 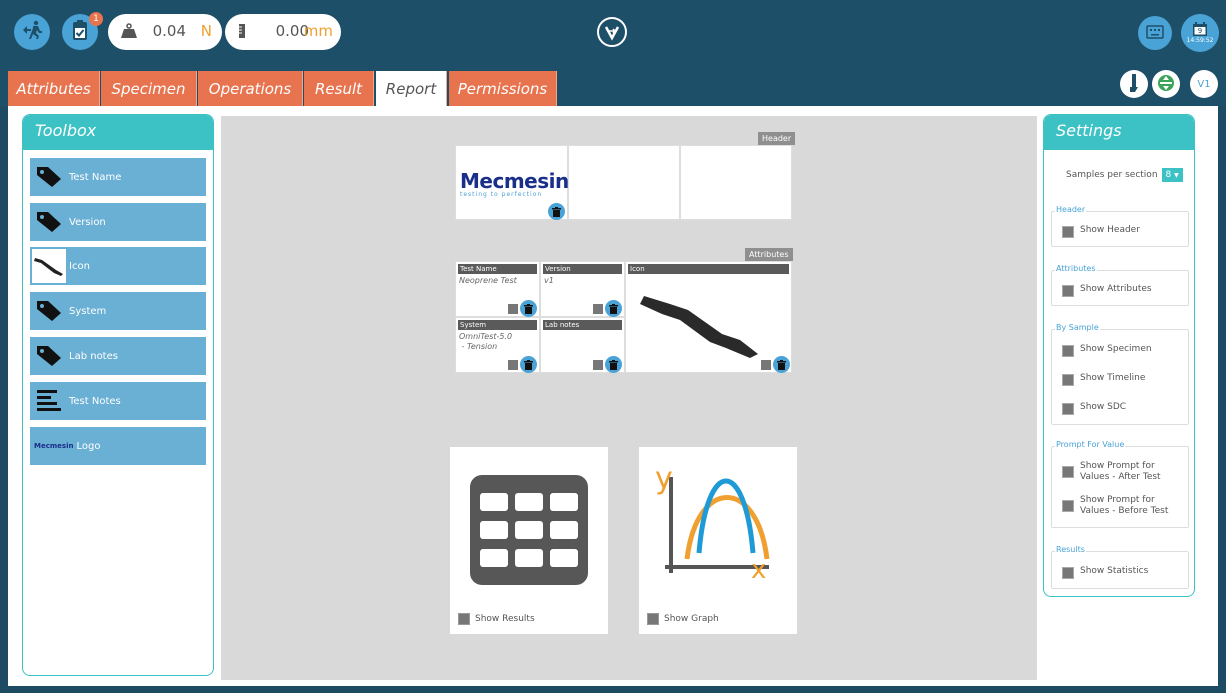 I want to click on settings-title: Settings, so click(x=1119, y=132).